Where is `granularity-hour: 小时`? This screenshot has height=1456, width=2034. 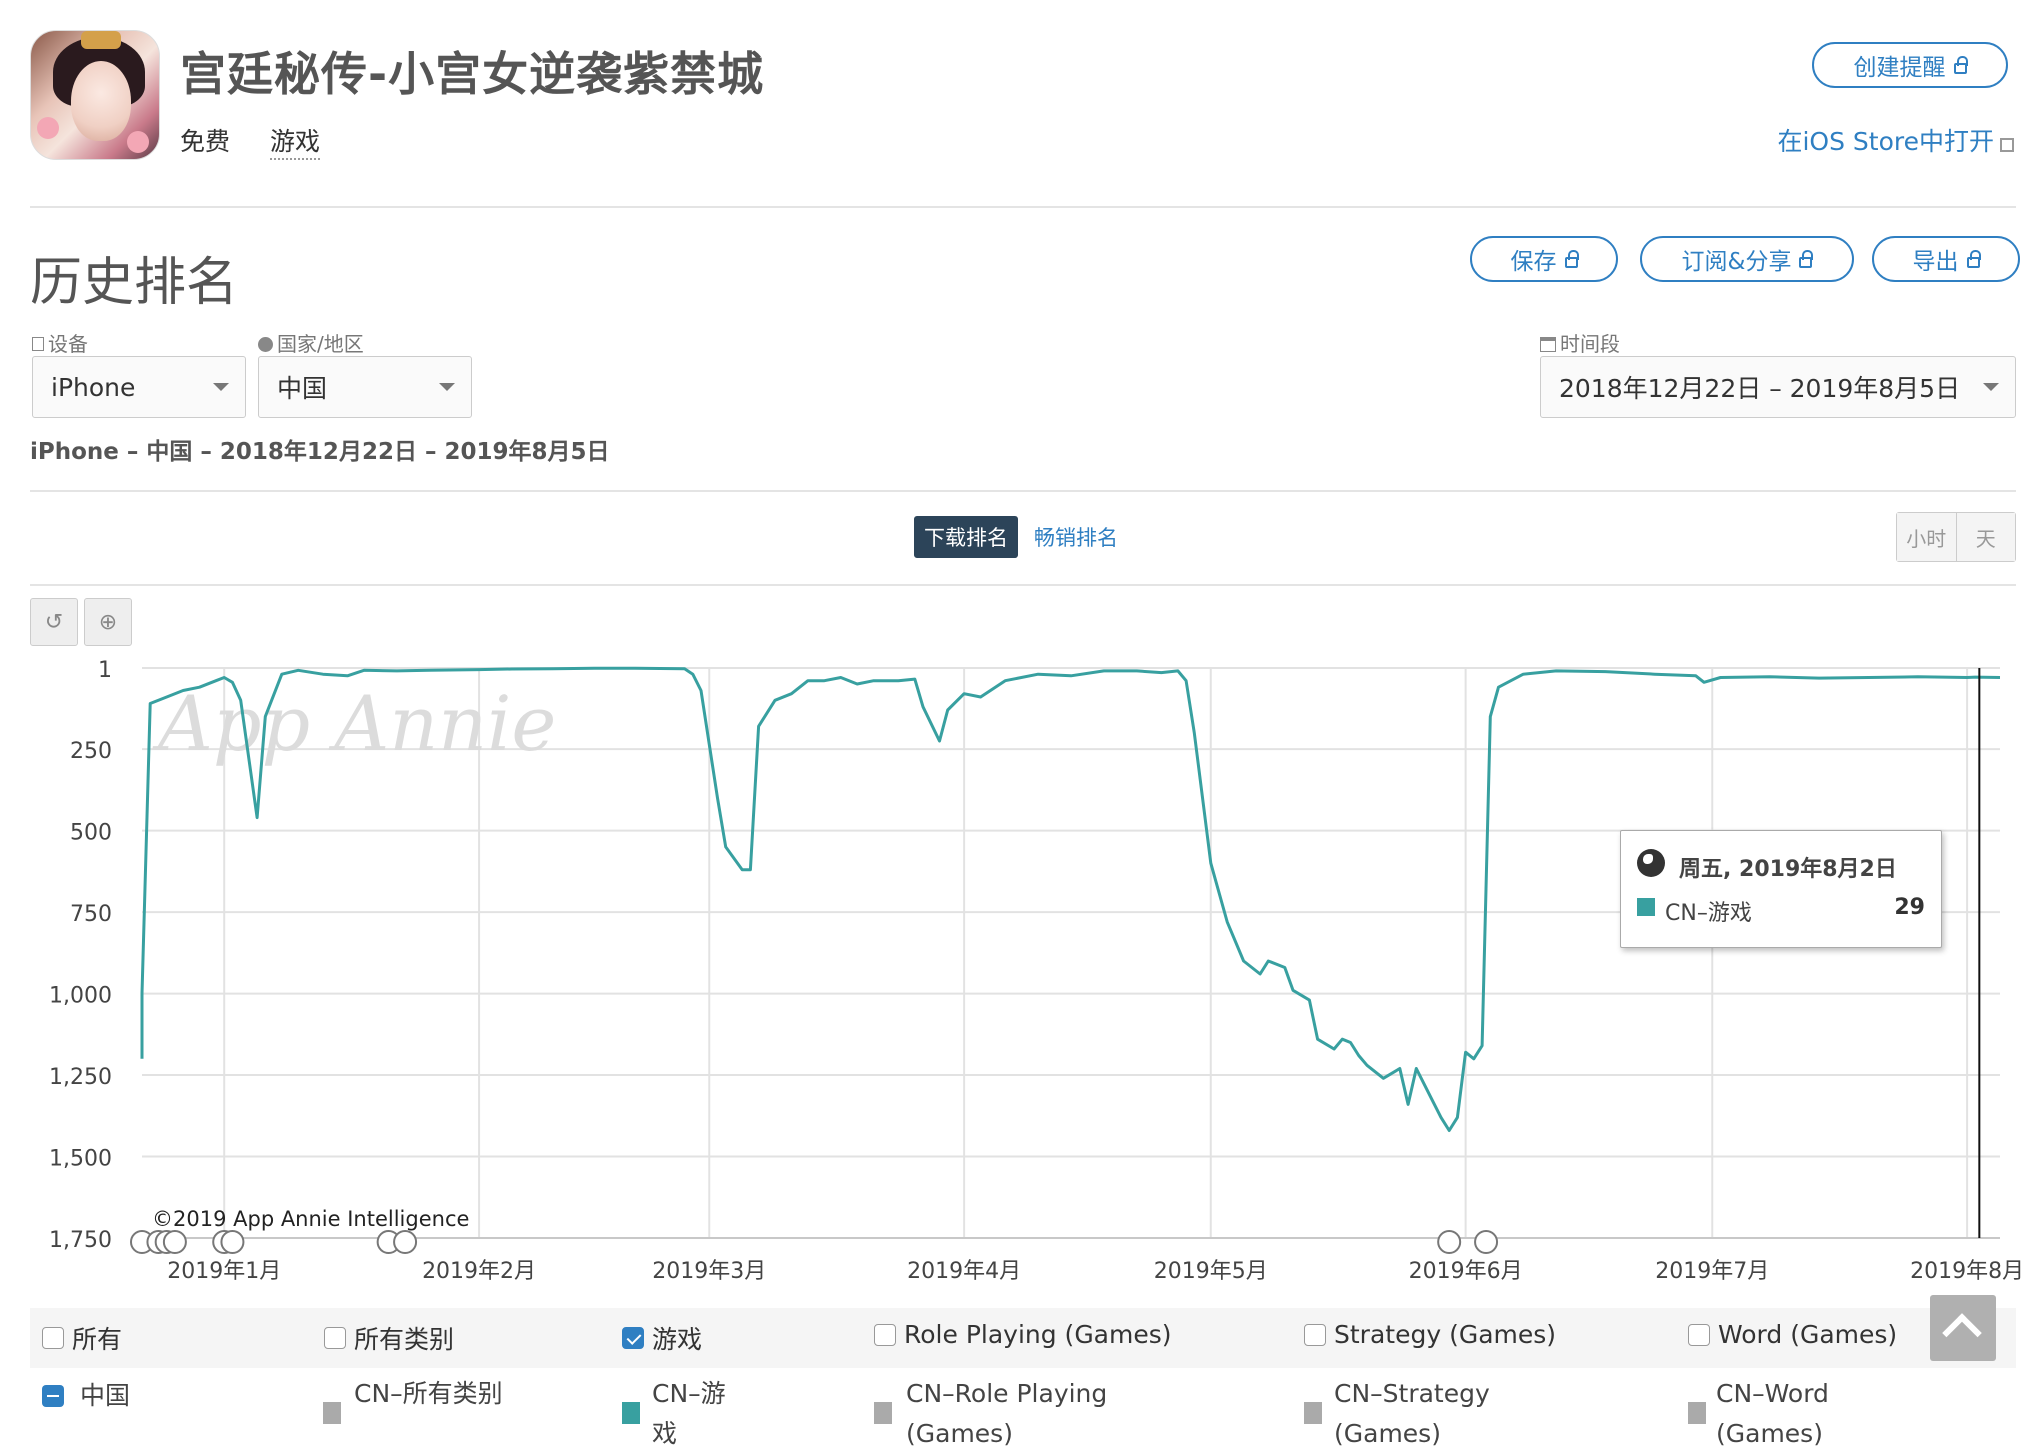 granularity-hour: 小时 is located at coordinates (1926, 537).